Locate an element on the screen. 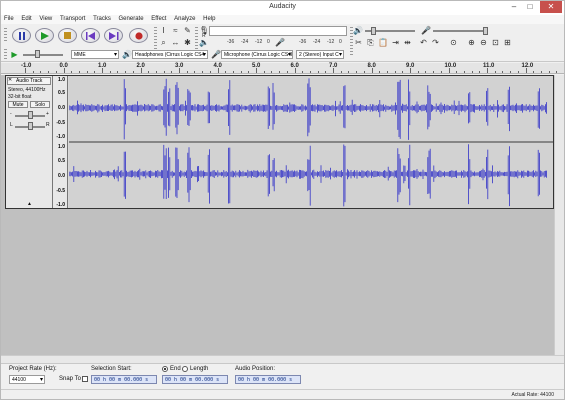 Image resolution: width=565 pixels, height=400 pixels. vertical-scrollbar is located at coordinates (559, 215).